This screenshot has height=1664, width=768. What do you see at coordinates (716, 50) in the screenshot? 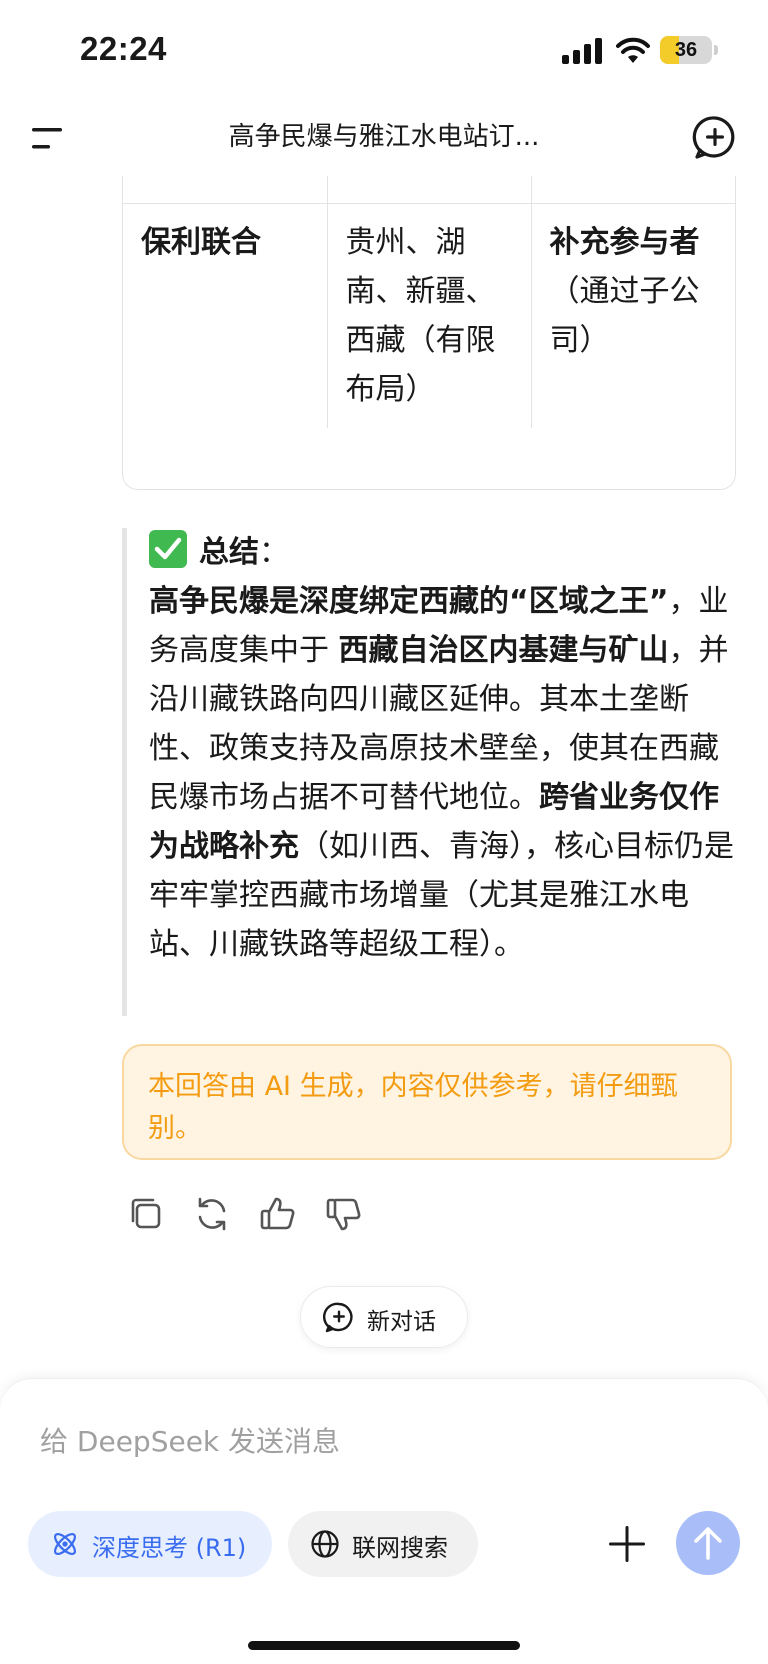
I see `battery-nub` at bounding box center [716, 50].